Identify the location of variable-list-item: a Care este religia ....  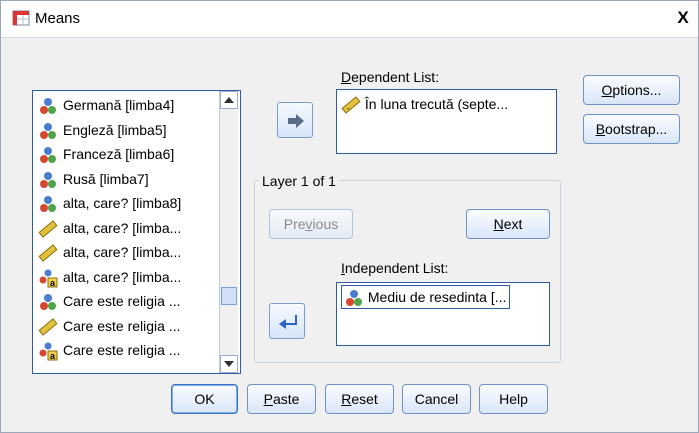
(109, 350).